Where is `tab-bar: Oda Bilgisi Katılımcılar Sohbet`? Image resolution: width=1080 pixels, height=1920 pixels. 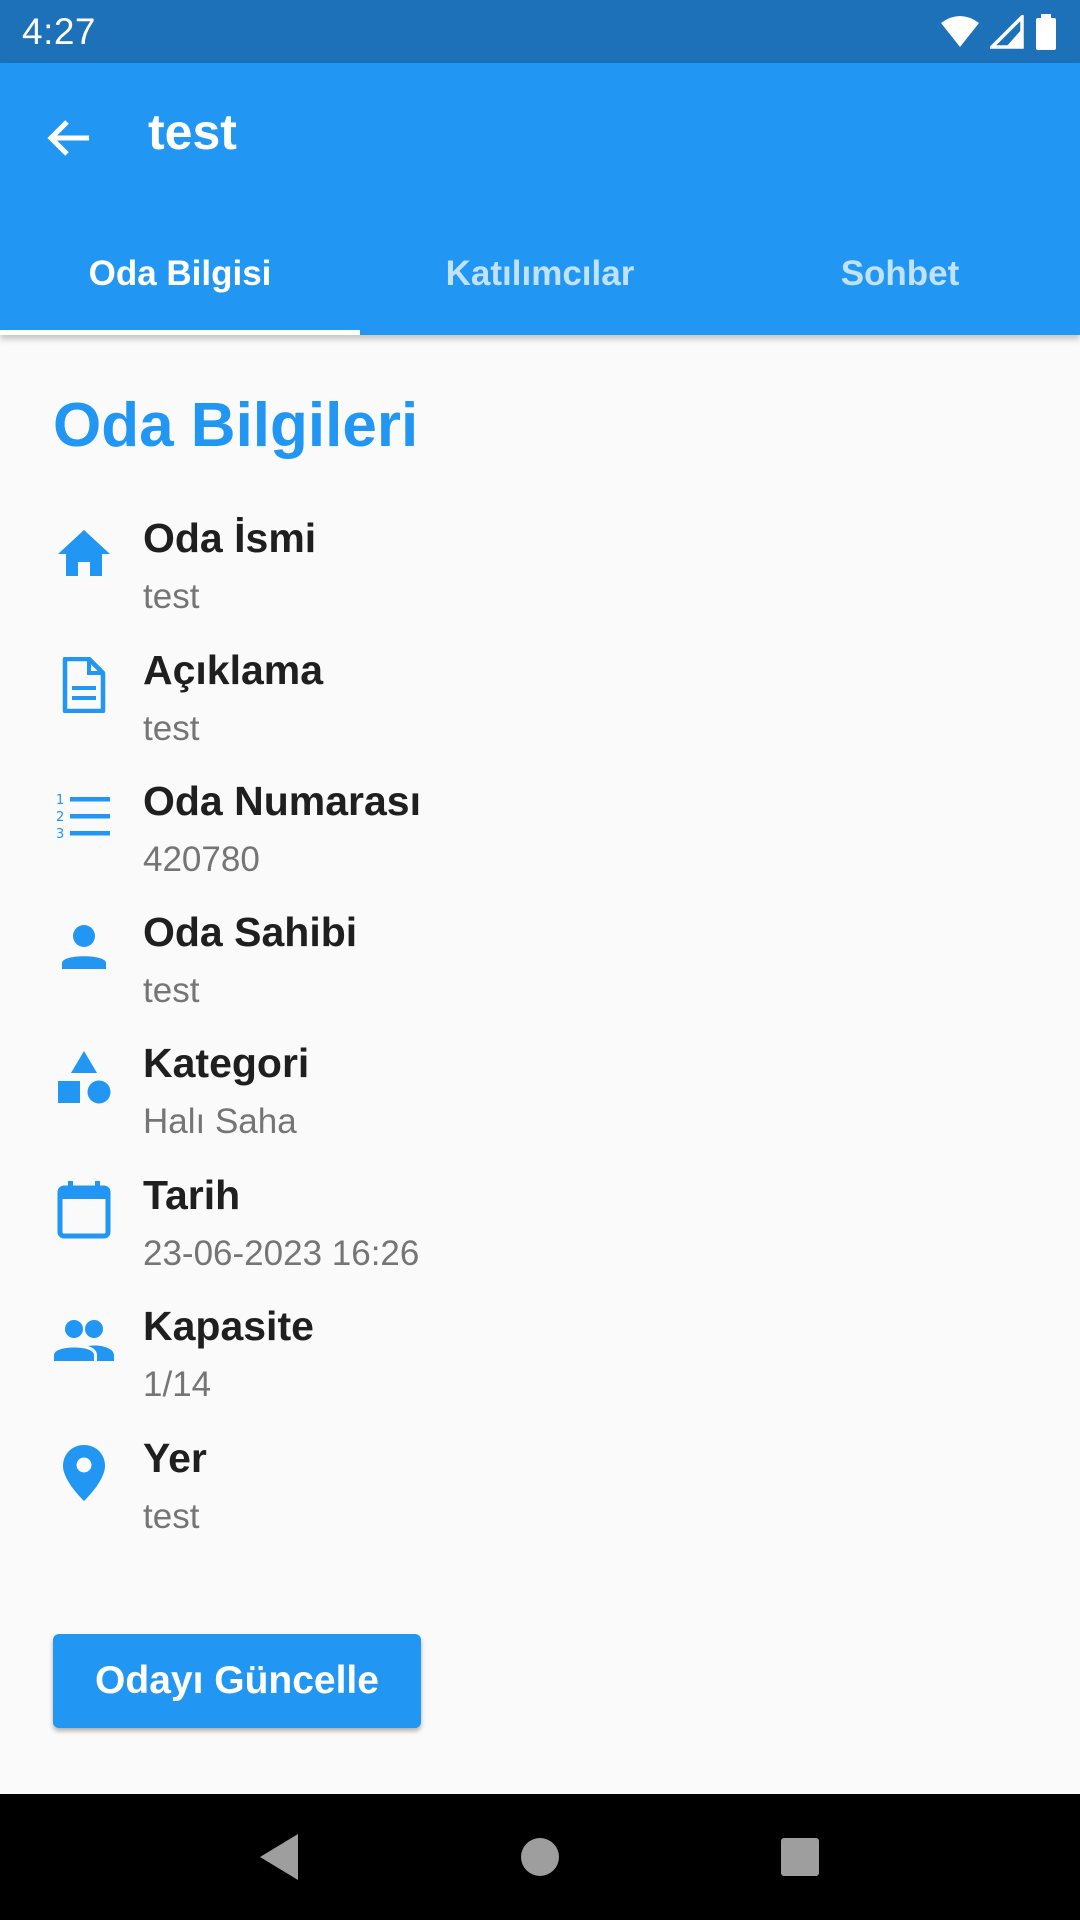 tab-bar: Oda Bilgisi Katılımcılar Sohbet is located at coordinates (540, 274).